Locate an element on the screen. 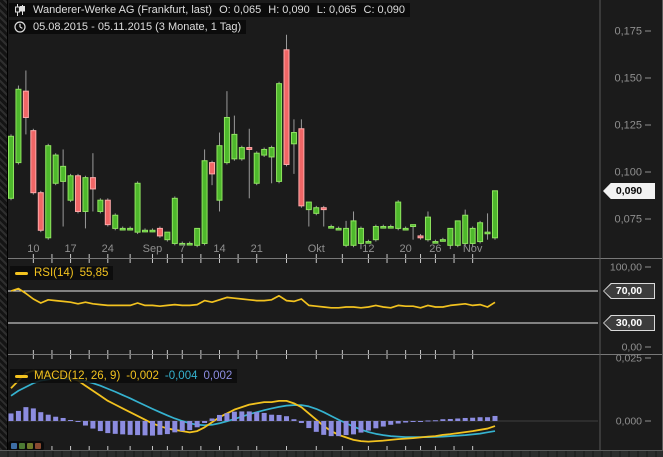 This screenshot has width=663, height=457. rsi-legend: RSI(14) 55,85 is located at coordinates (62, 273).